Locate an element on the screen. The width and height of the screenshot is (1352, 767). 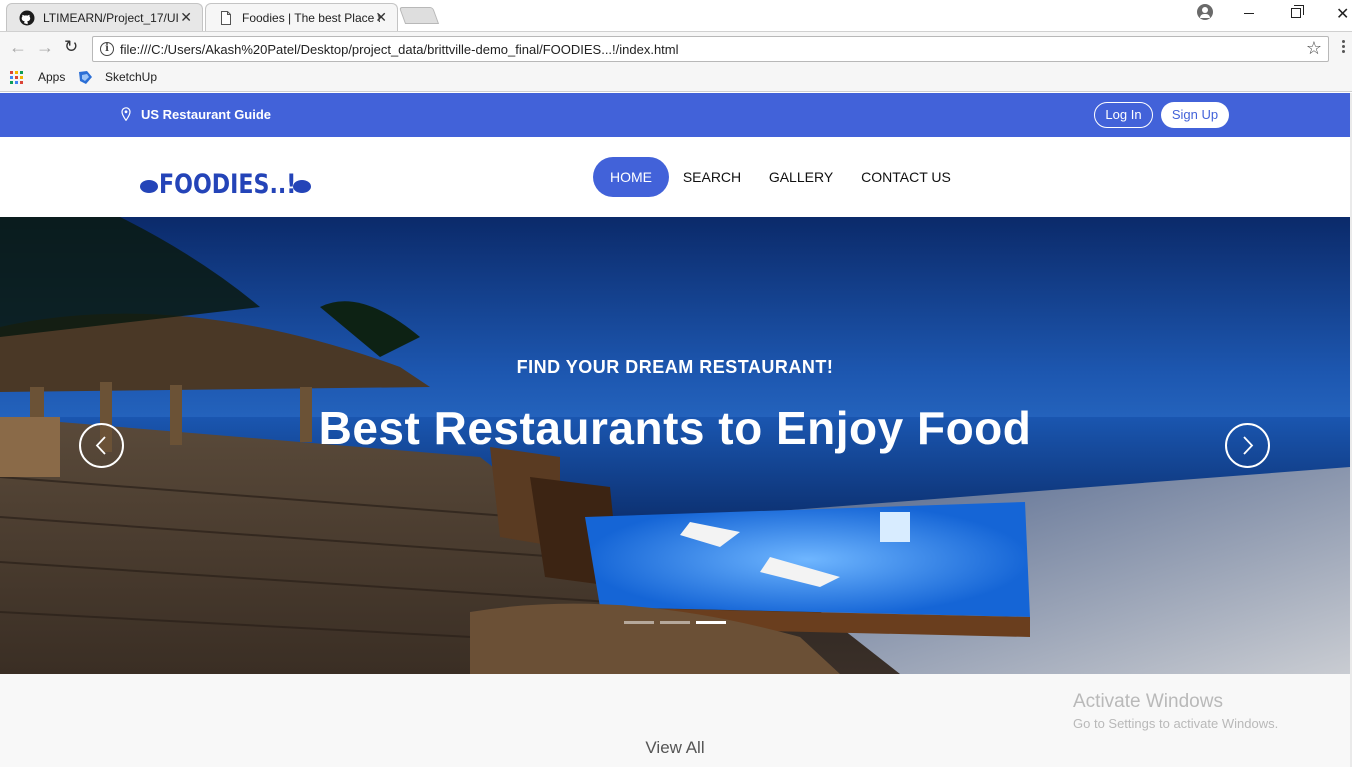
minimize-icon is located at coordinates (1249, 13).